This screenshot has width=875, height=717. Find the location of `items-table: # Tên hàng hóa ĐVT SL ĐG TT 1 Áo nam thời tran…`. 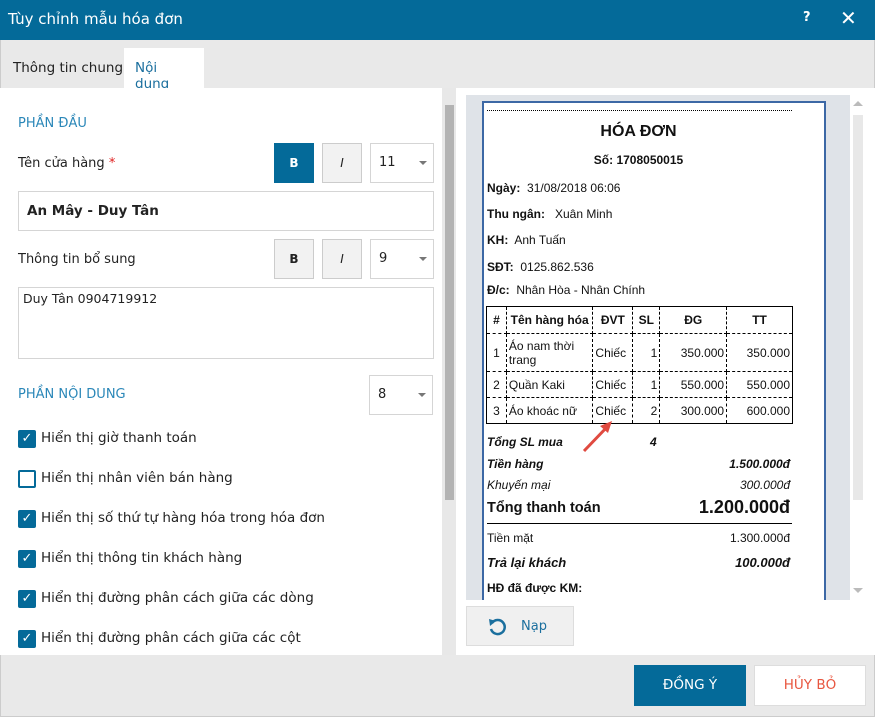

items-table: # Tên hàng hóa ĐVT SL ĐG TT 1 Áo nam thời tran… is located at coordinates (639, 365).